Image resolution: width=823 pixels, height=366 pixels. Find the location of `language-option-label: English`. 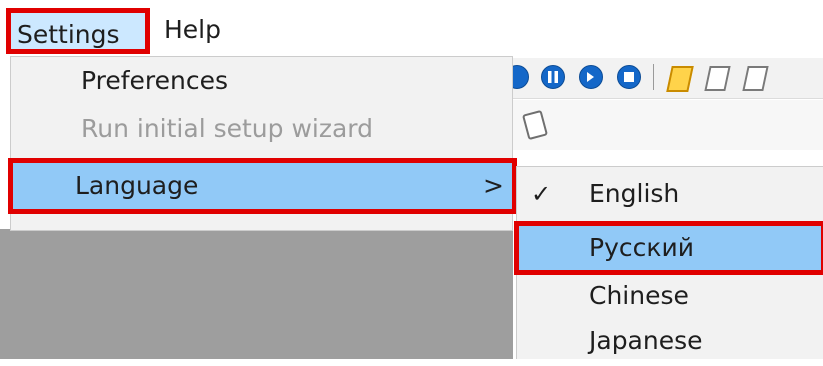

language-option-label: English is located at coordinates (634, 193).